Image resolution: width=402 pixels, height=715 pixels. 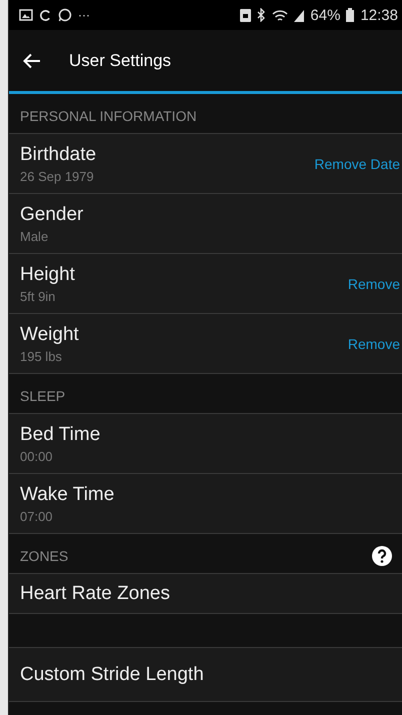 I want to click on setting-name: Bed Time, so click(x=60, y=435).